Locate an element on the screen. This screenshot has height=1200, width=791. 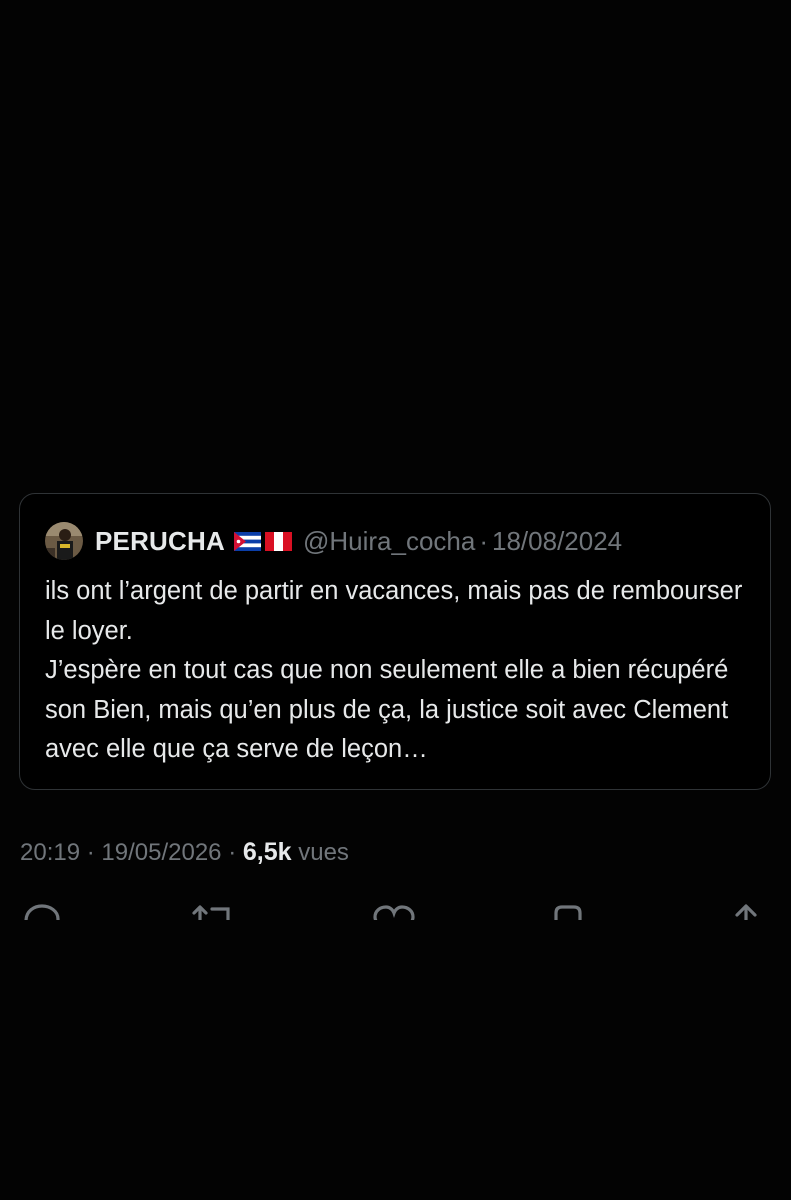
quoted-tweet-date: 18/08/2024 is located at coordinates (557, 541).